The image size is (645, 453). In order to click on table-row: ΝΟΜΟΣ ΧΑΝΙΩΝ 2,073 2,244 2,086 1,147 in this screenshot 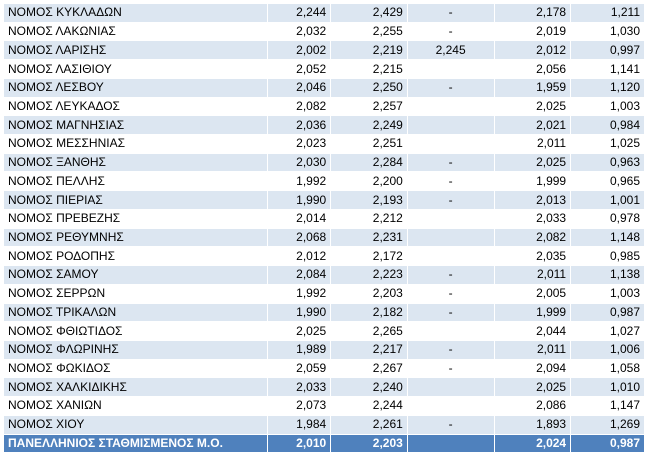, I will do `click(323, 406)`.